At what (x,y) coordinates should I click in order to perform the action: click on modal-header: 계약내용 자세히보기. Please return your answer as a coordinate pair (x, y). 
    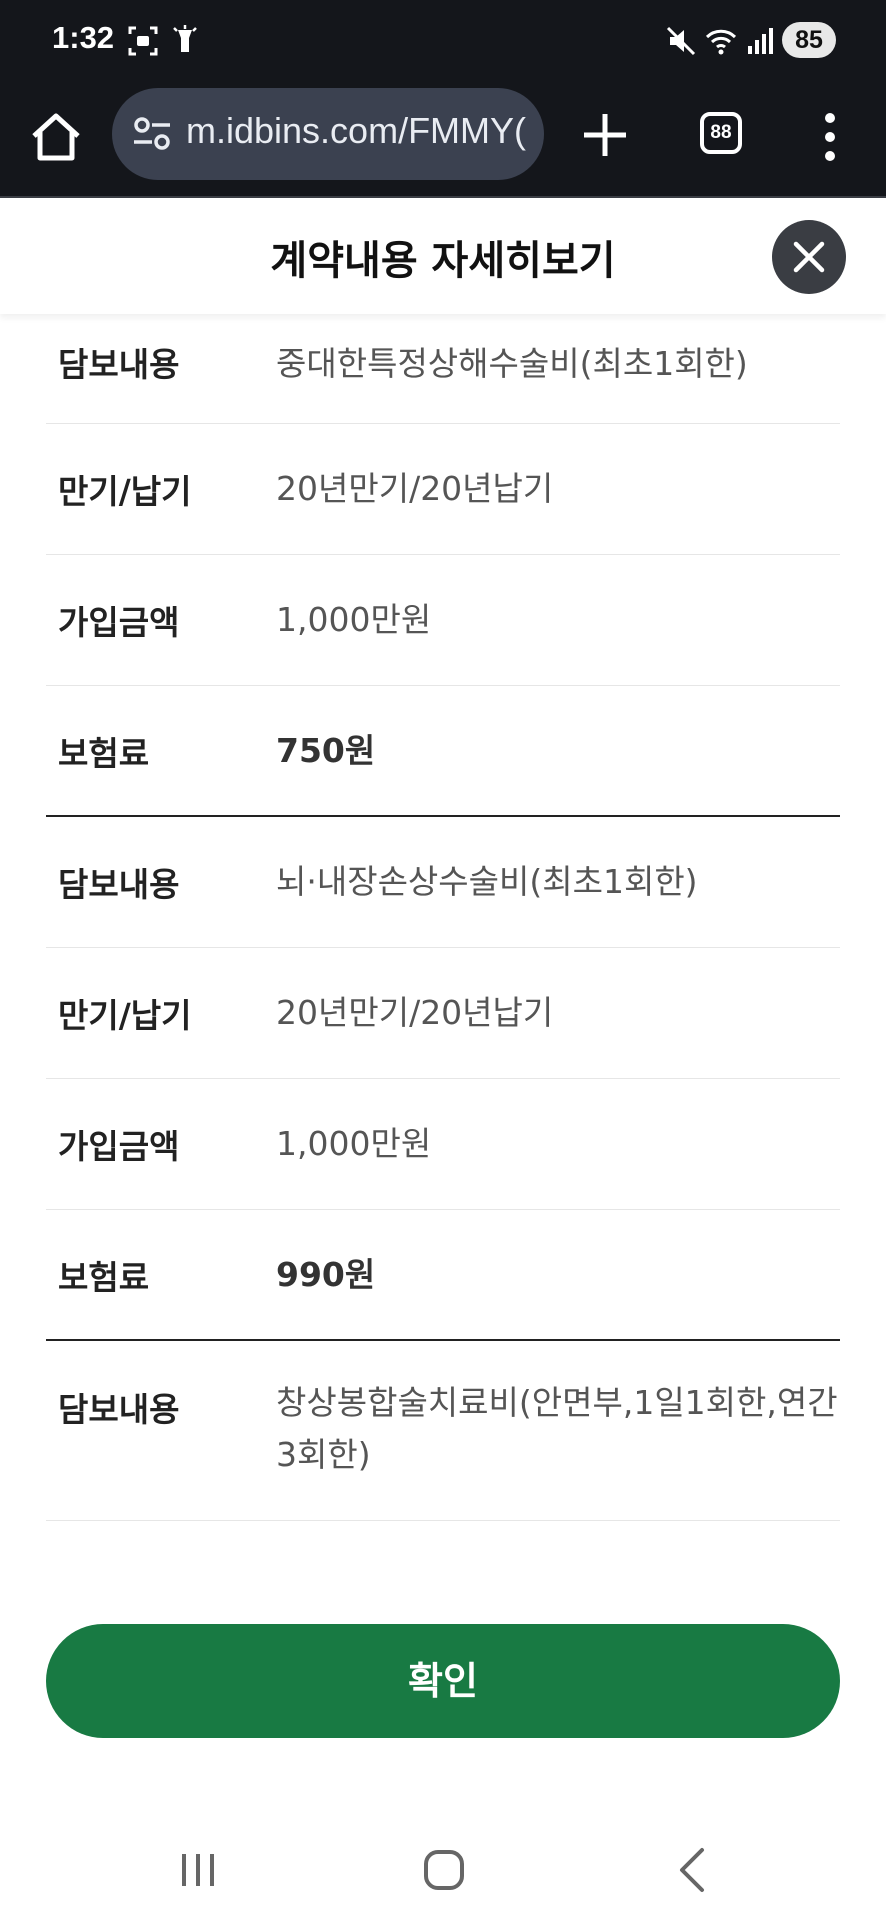
    Looking at the image, I should click on (443, 257).